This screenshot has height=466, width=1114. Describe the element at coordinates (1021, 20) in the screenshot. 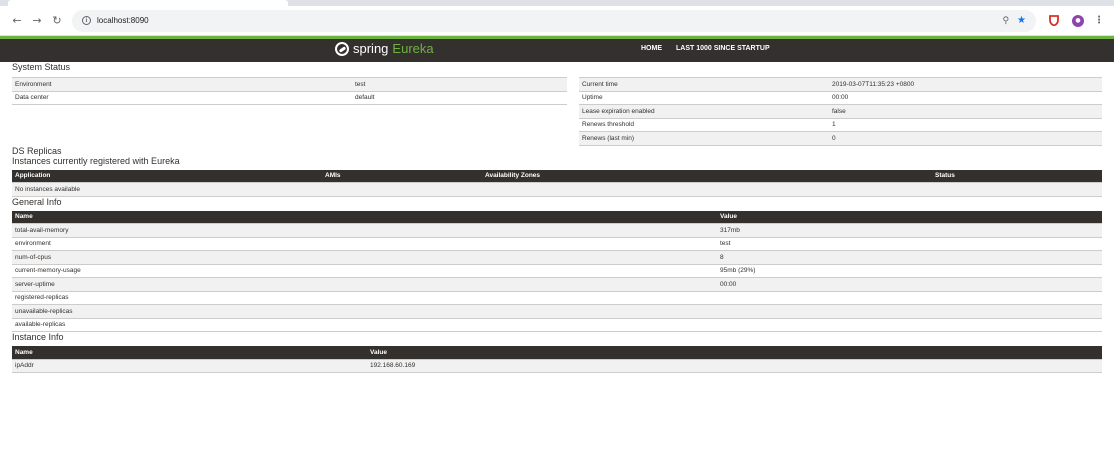

I see `bookmark-star-icon: ★` at that location.